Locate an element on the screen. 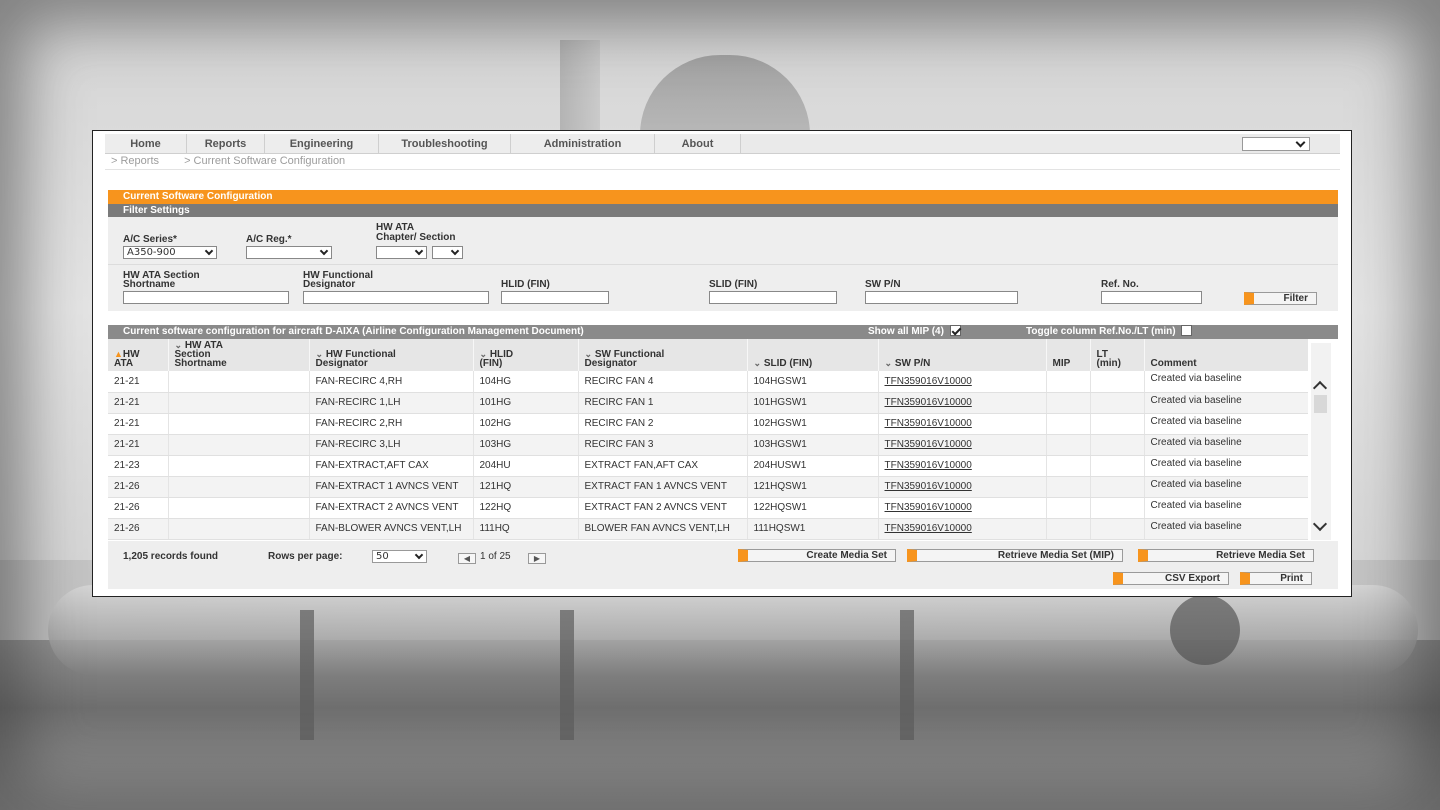 The image size is (1440, 810). breadcrumb-current: > Current Software Configuration is located at coordinates (265, 161).